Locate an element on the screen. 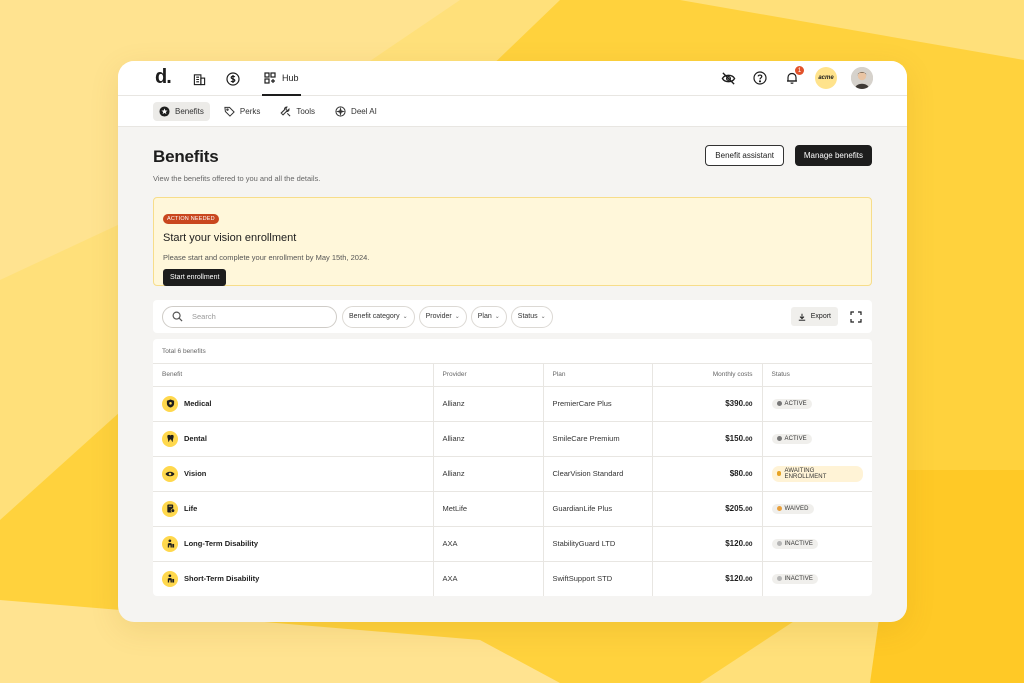 The image size is (1024, 683). notification-badge: 1 is located at coordinates (799, 70).